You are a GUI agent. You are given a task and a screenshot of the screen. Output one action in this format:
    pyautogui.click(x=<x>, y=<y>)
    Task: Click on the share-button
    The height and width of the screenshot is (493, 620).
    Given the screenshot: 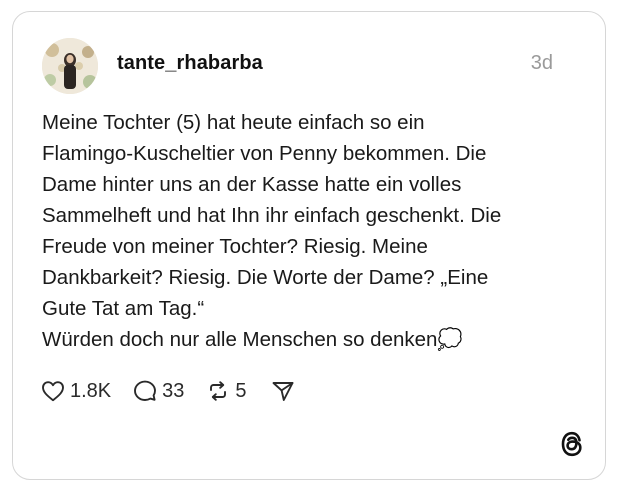 What is the action you would take?
    pyautogui.click(x=283, y=391)
    